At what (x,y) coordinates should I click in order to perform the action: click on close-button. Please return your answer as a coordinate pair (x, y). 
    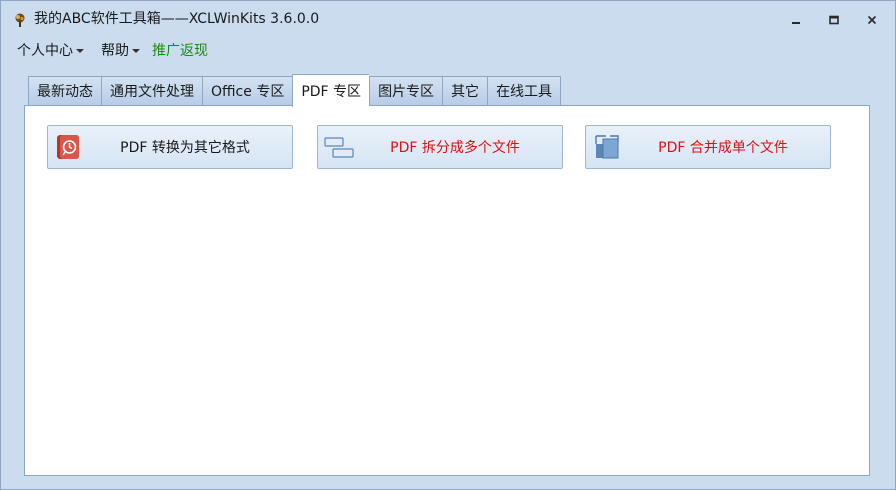
    Looking at the image, I should click on (872, 20).